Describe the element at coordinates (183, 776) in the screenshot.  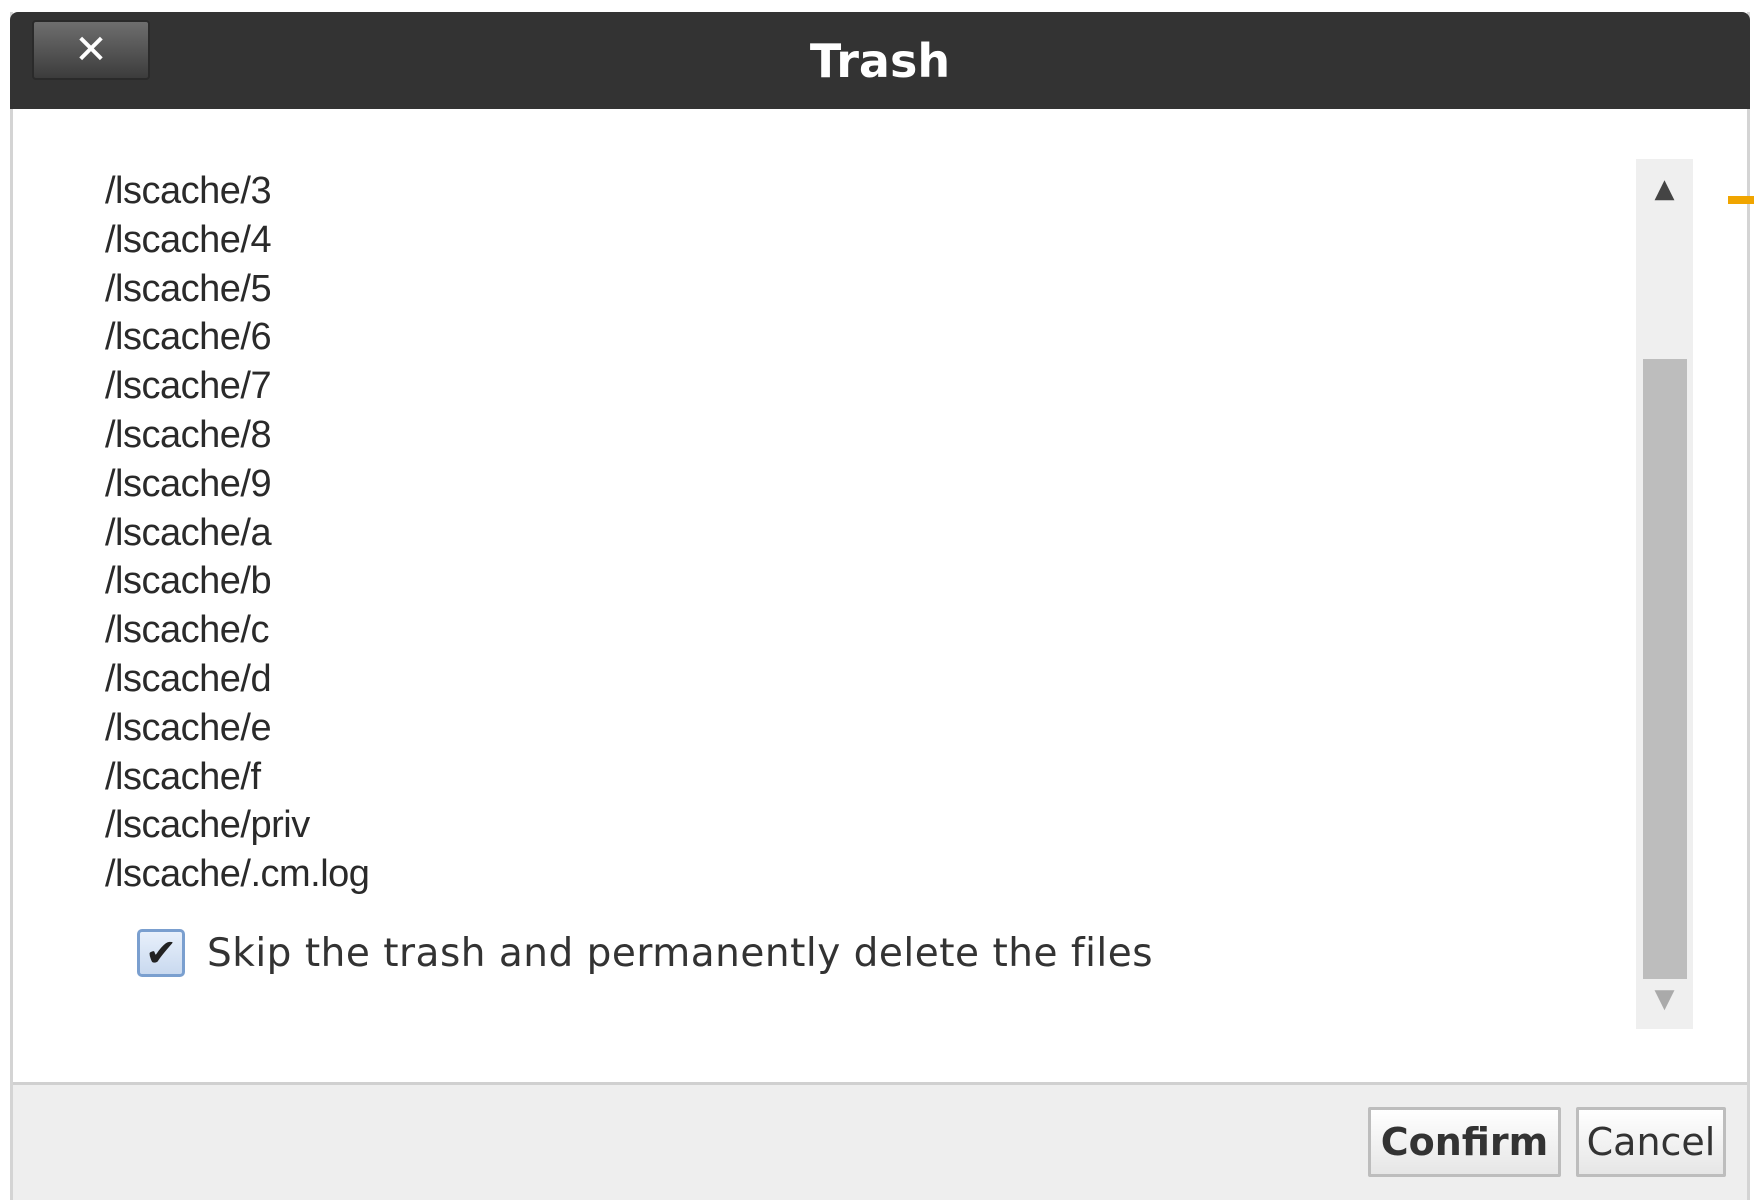
I see `file-list-item: /lscache/f` at that location.